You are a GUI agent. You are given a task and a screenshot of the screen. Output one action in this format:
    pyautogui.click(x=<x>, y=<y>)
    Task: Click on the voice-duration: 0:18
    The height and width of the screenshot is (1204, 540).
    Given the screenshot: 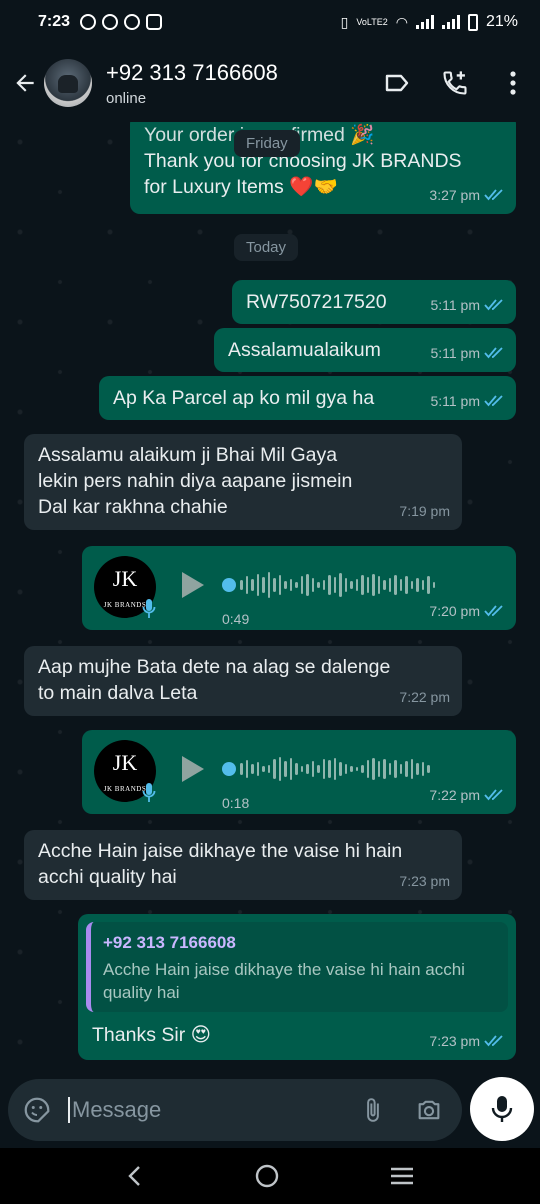 What is the action you would take?
    pyautogui.click(x=236, y=803)
    